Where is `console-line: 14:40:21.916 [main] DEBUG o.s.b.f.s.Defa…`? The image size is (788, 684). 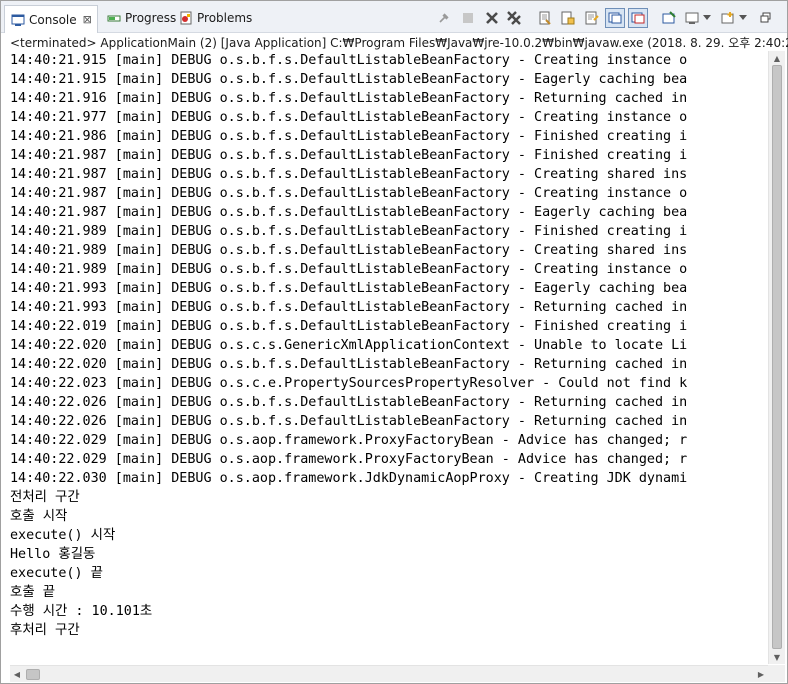
console-line: 14:40:21.916 [main] DEBUG o.s.b.f.s.Defa… is located at coordinates (349, 98).